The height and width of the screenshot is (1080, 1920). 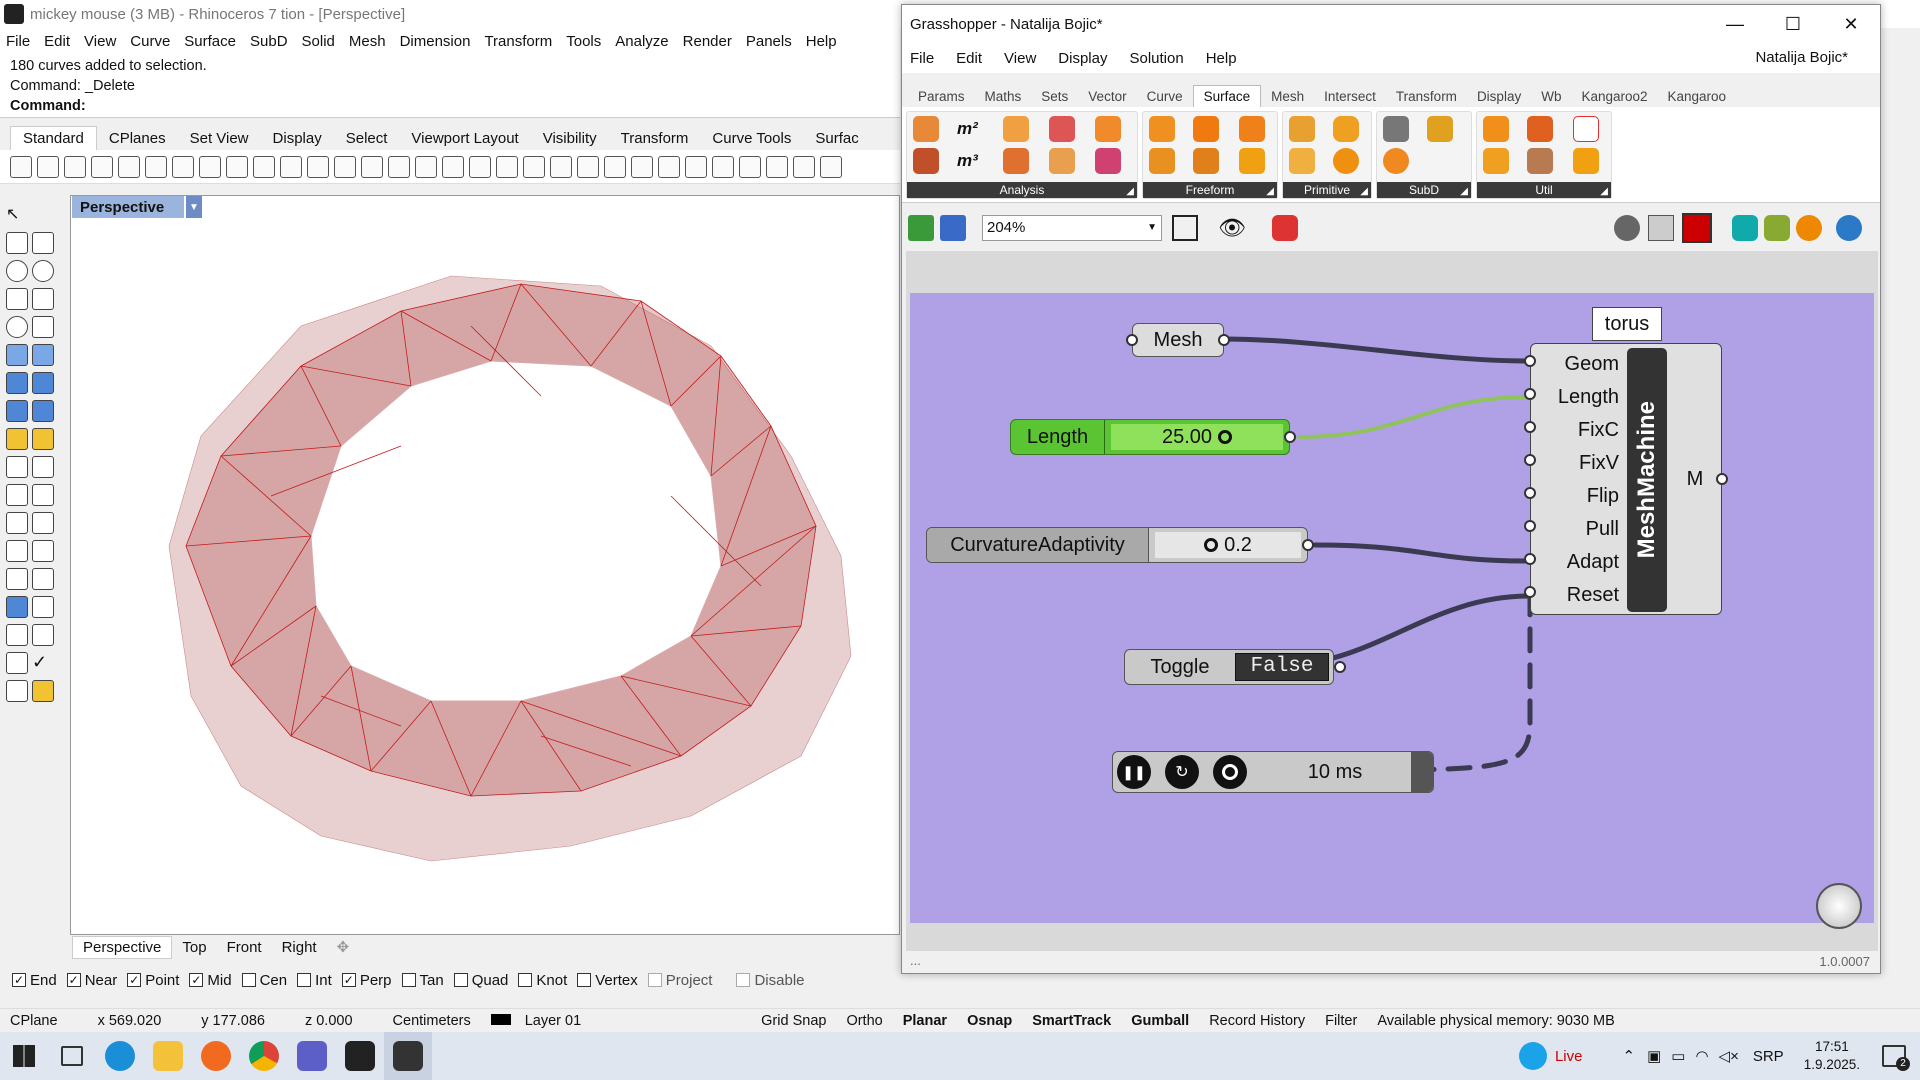 I want to click on layer-icon, so click(x=642, y=166).